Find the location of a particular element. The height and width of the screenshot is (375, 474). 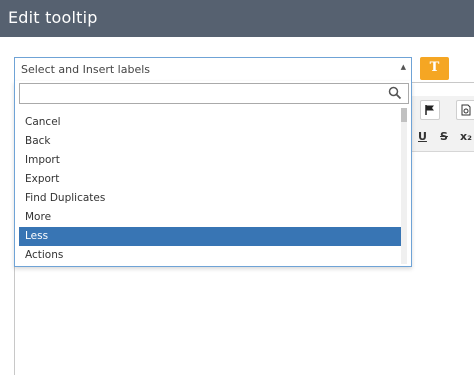

label-search-input is located at coordinates (214, 93).